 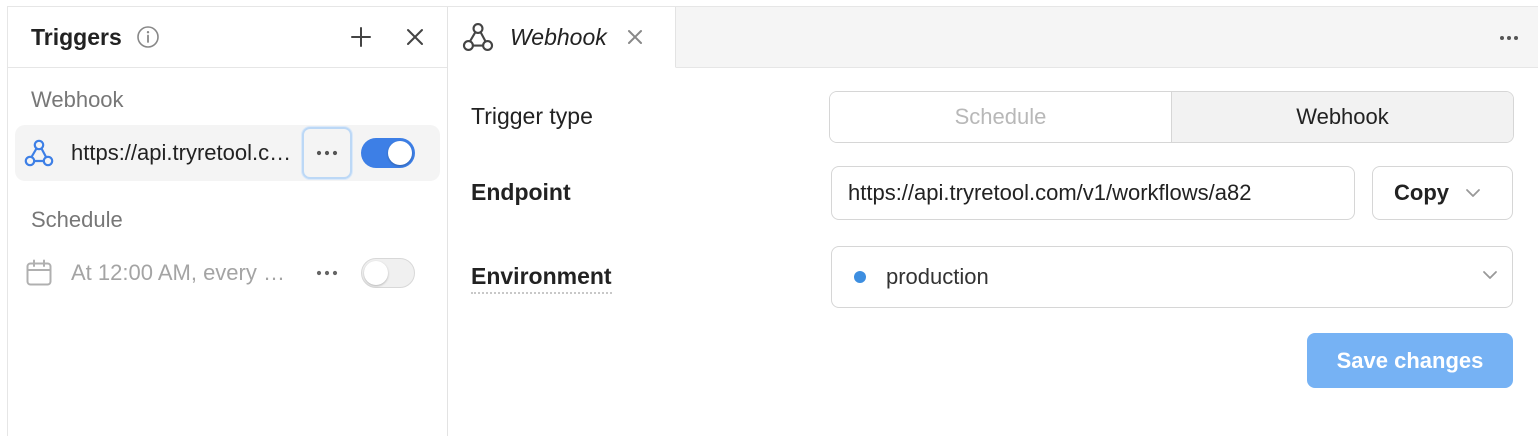 I want to click on copy-button-label: Copy, so click(x=1421, y=192).